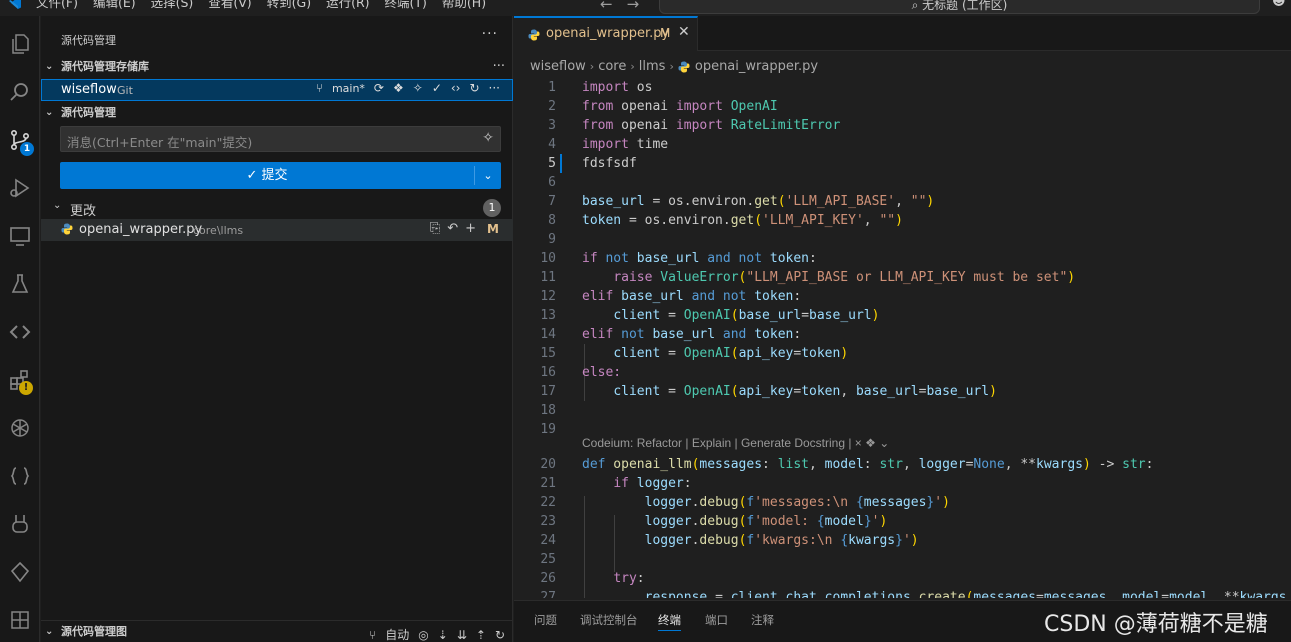 The image size is (1291, 642). Describe the element at coordinates (665, 33) in the screenshot. I see `tab-modified-status: M` at that location.